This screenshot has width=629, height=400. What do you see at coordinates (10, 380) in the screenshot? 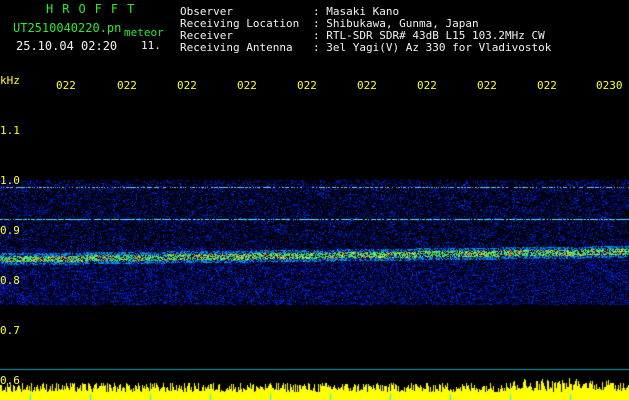
I see `y-tick-label: 0.6` at bounding box center [10, 380].